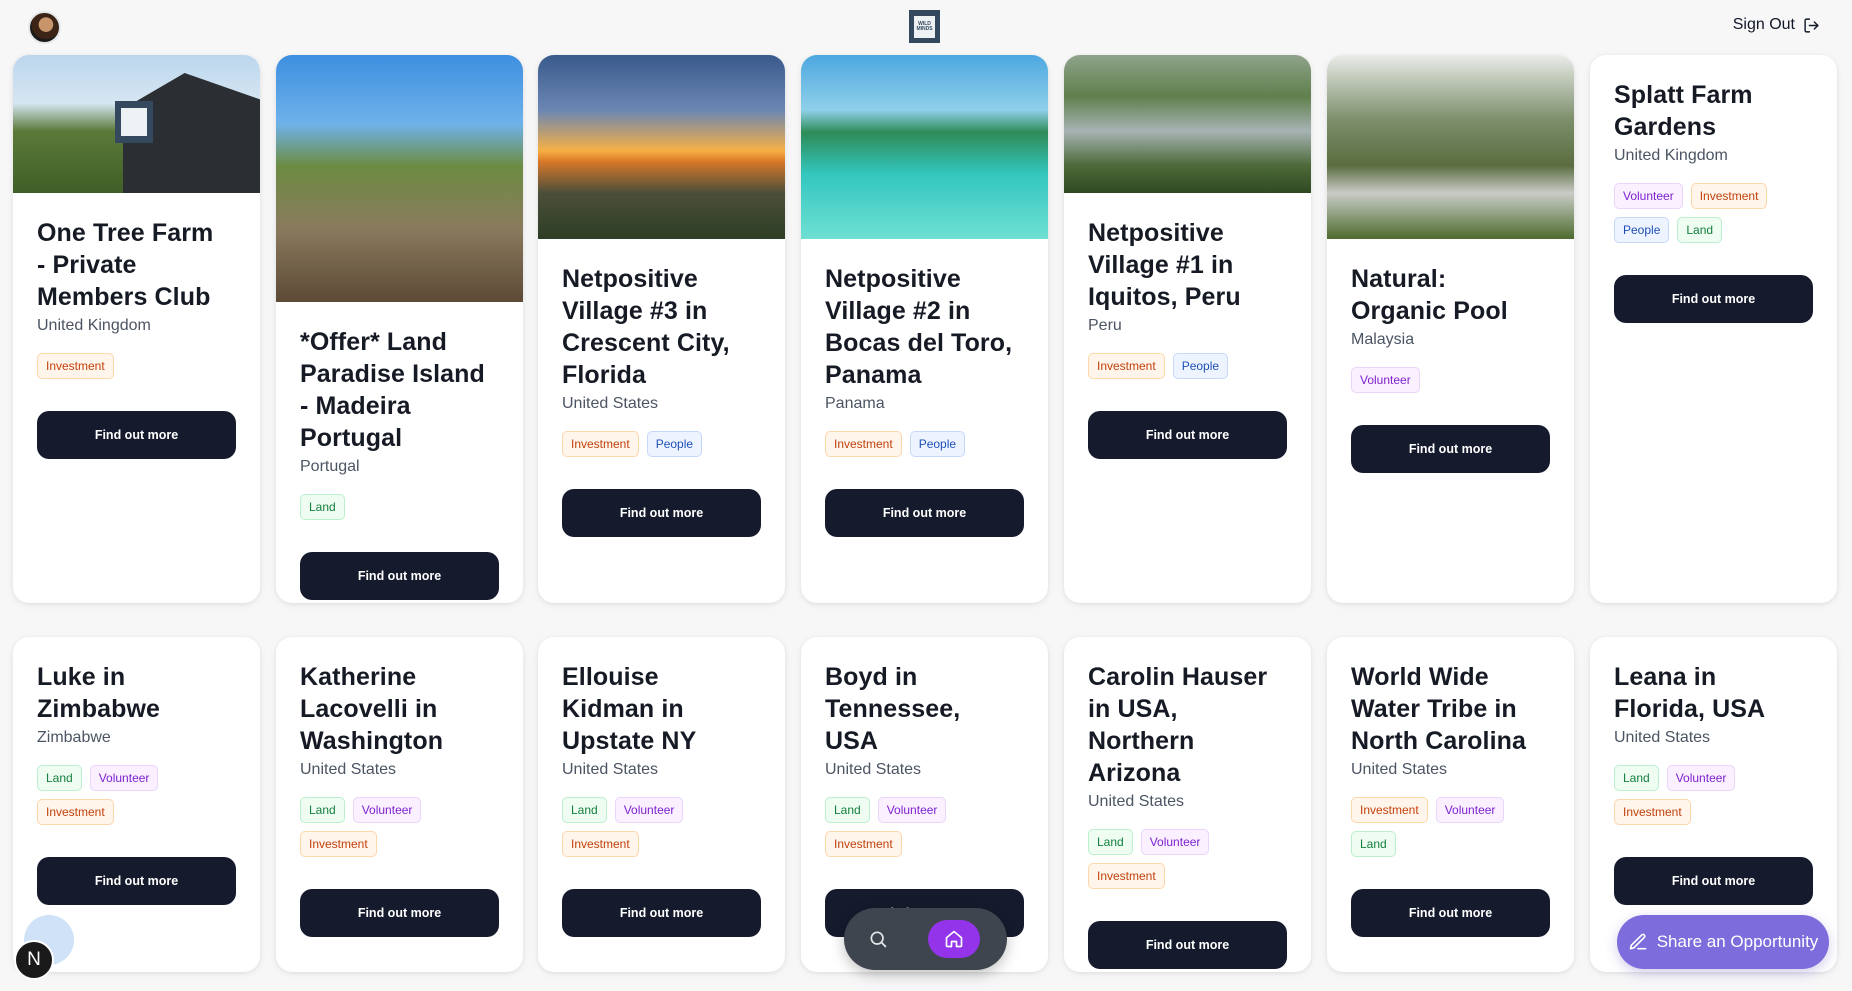 This screenshot has height=991, width=1852. I want to click on card-title: Luke in Zimbabwe, so click(99, 693).